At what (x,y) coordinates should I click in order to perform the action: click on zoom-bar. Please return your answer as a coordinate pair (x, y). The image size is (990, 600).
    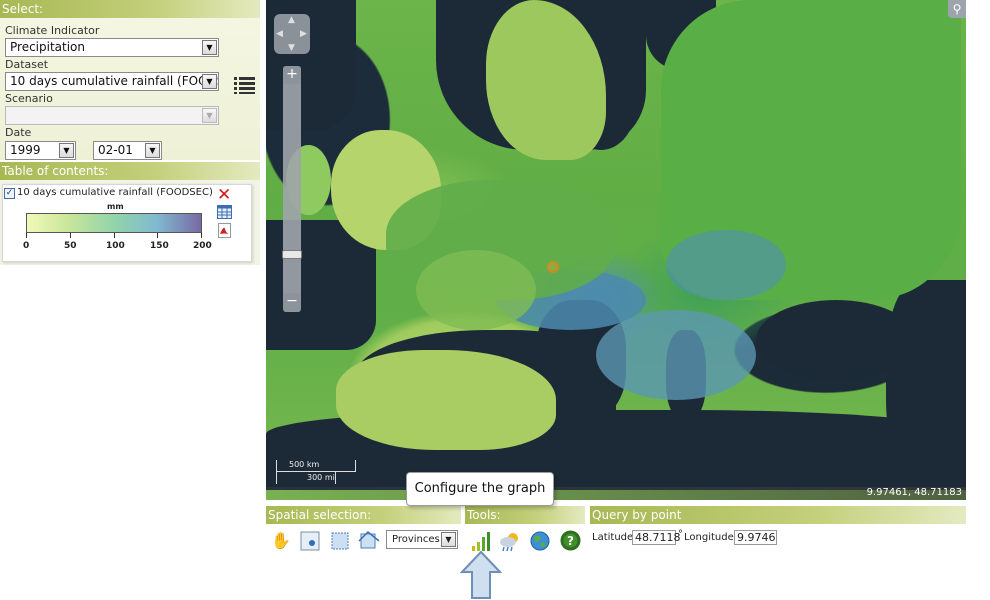
    Looking at the image, I should click on (292, 189).